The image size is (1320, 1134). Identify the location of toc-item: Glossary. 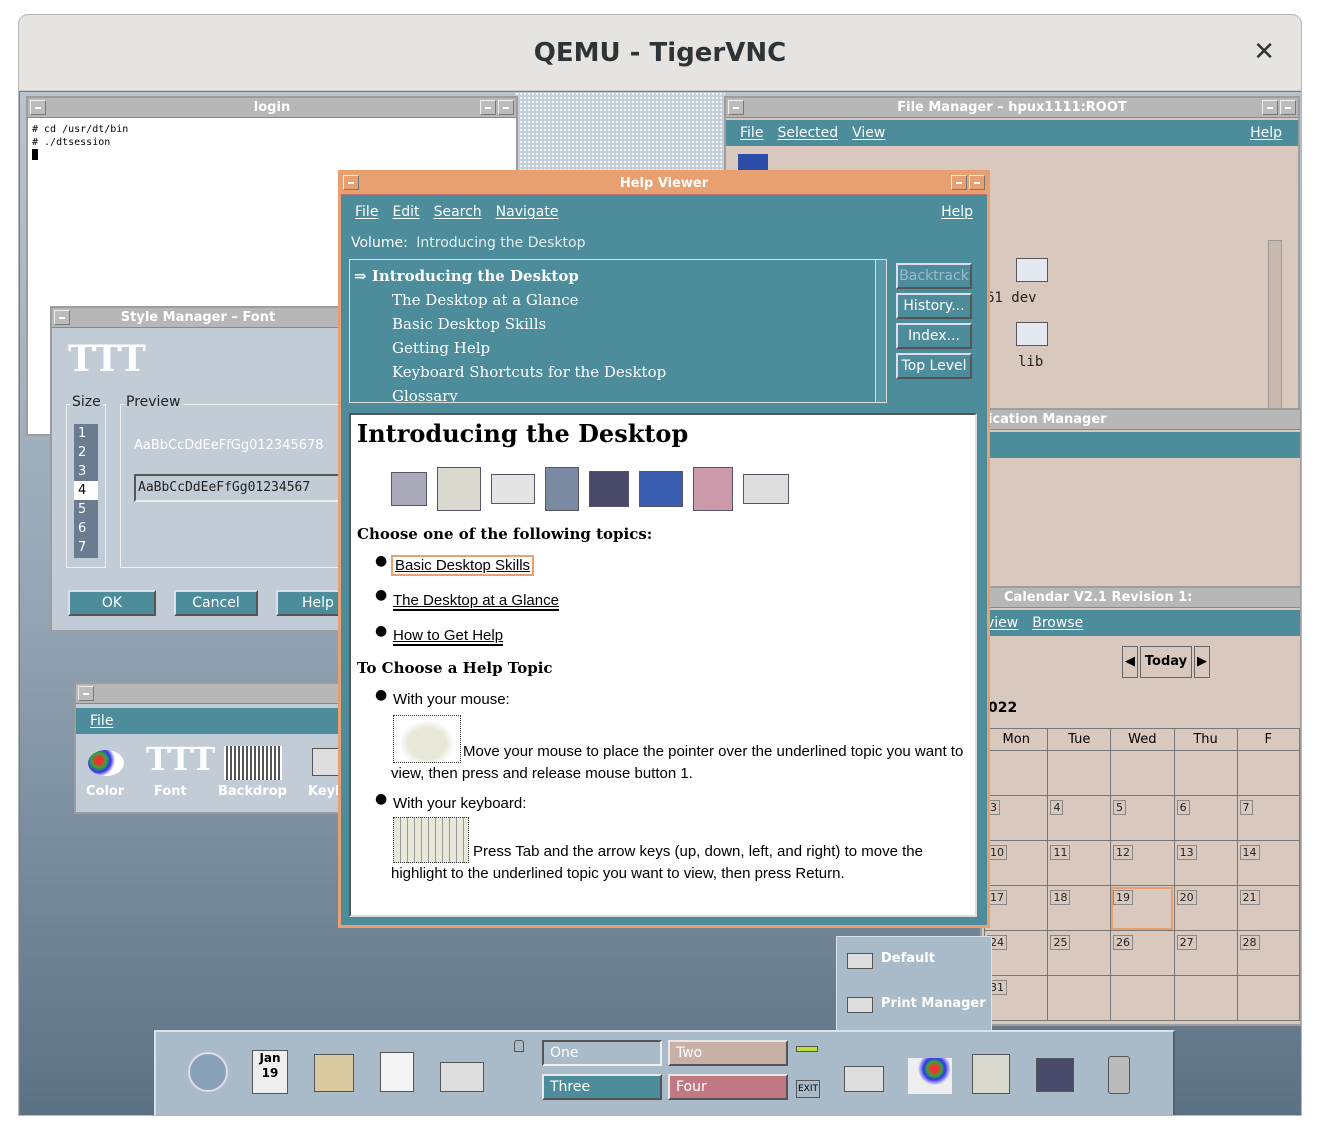
(616, 393).